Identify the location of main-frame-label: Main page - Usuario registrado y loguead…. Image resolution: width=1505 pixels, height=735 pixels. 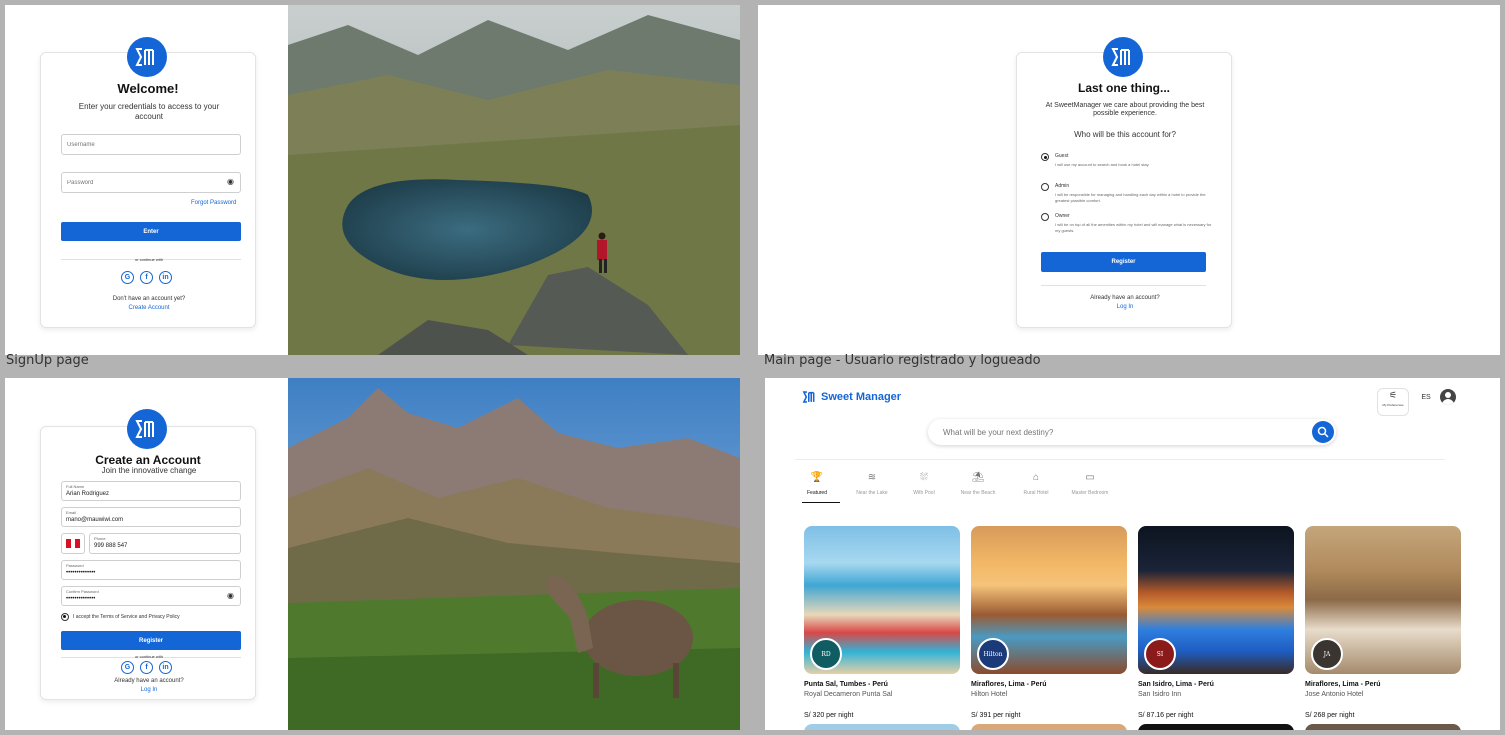
(902, 360).